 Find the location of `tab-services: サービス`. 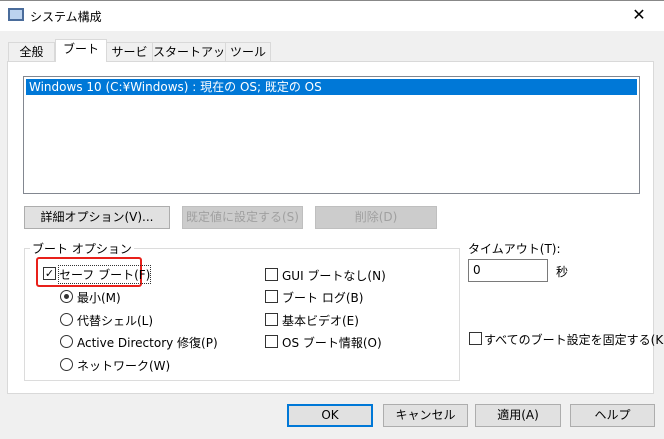

tab-services: サービス is located at coordinates (129, 59).